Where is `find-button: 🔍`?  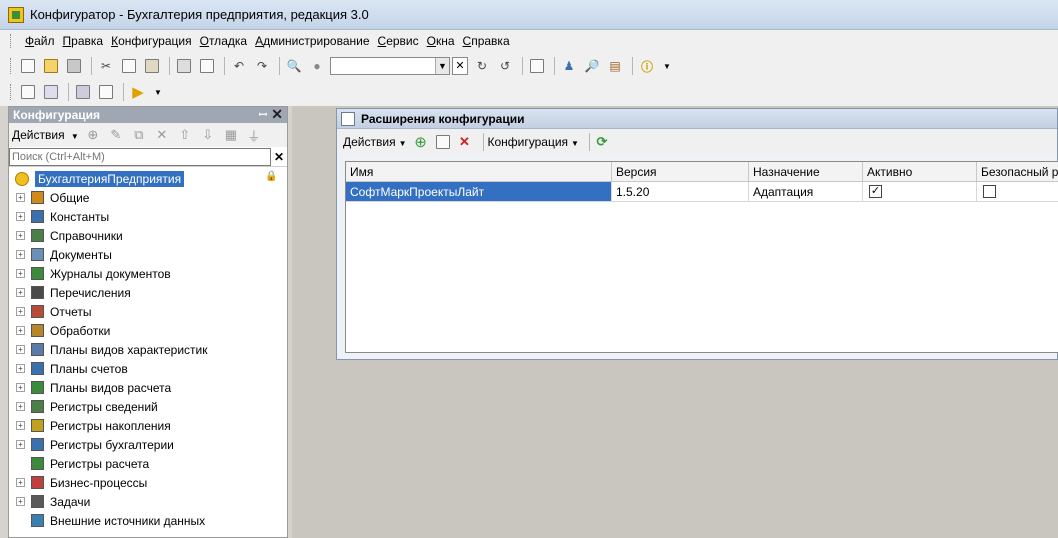
find-button: 🔍 is located at coordinates (294, 66).